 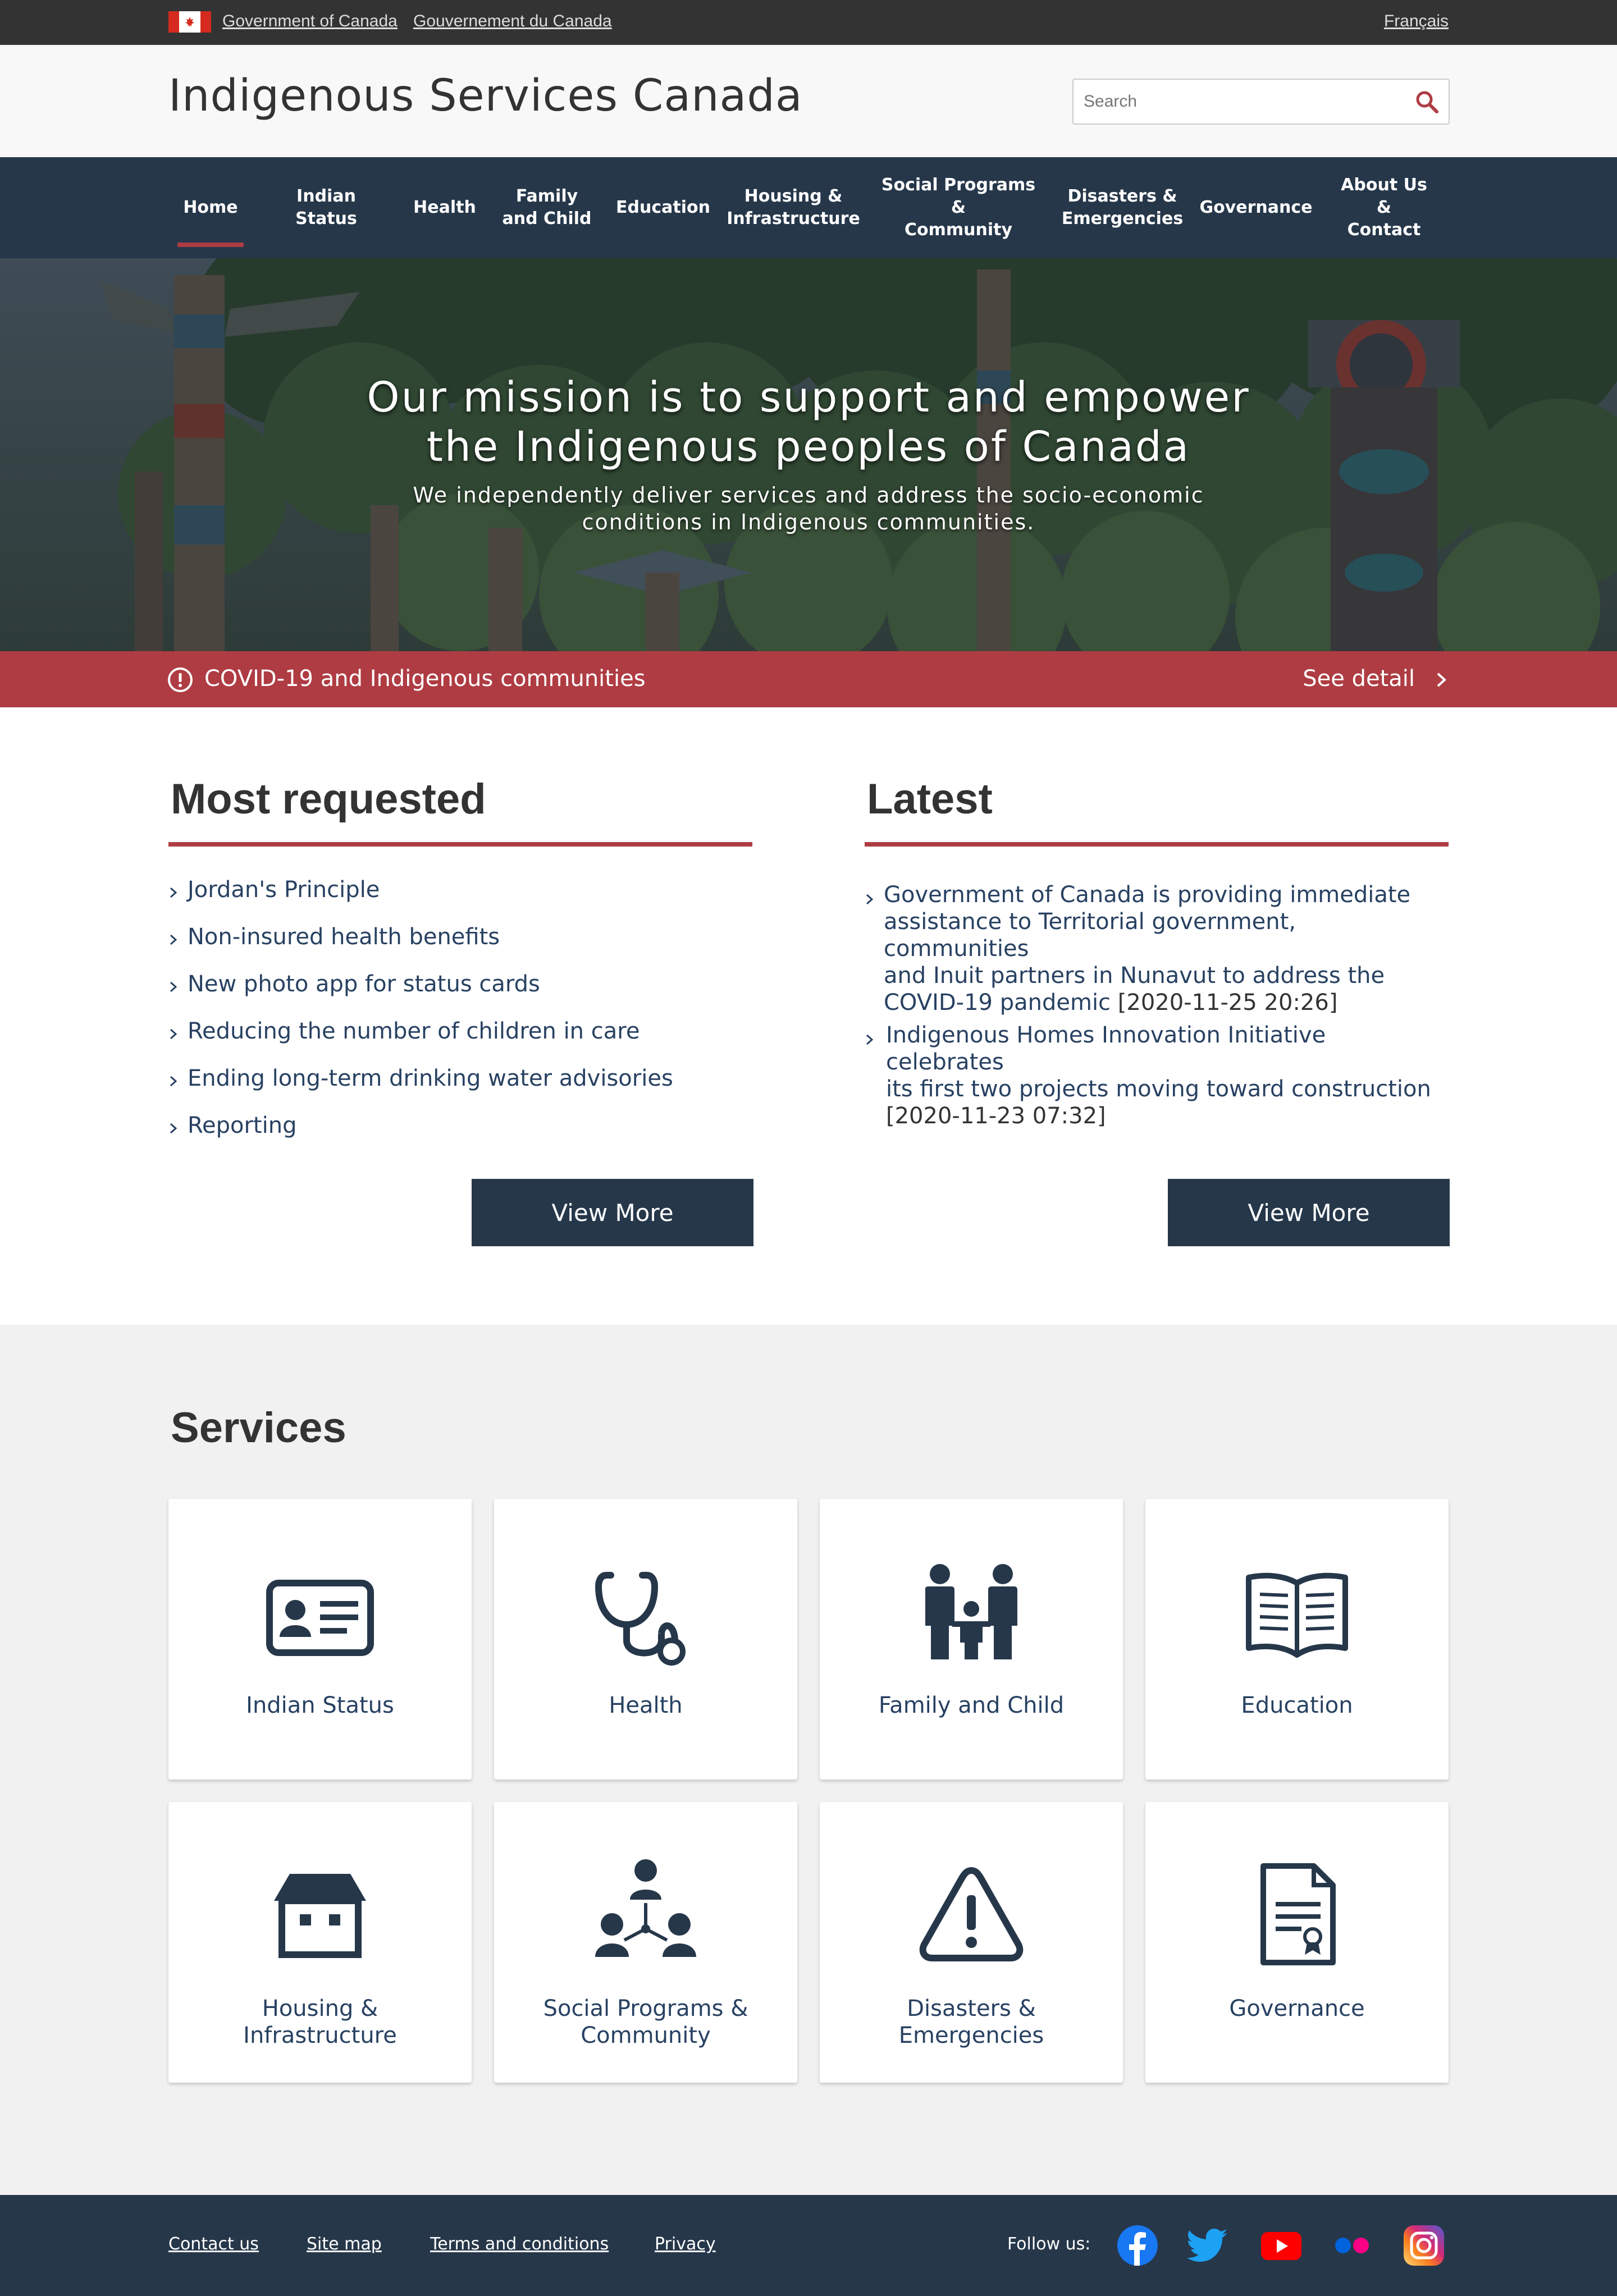 What do you see at coordinates (242, 1125) in the screenshot?
I see `link-reporting: Reporting` at bounding box center [242, 1125].